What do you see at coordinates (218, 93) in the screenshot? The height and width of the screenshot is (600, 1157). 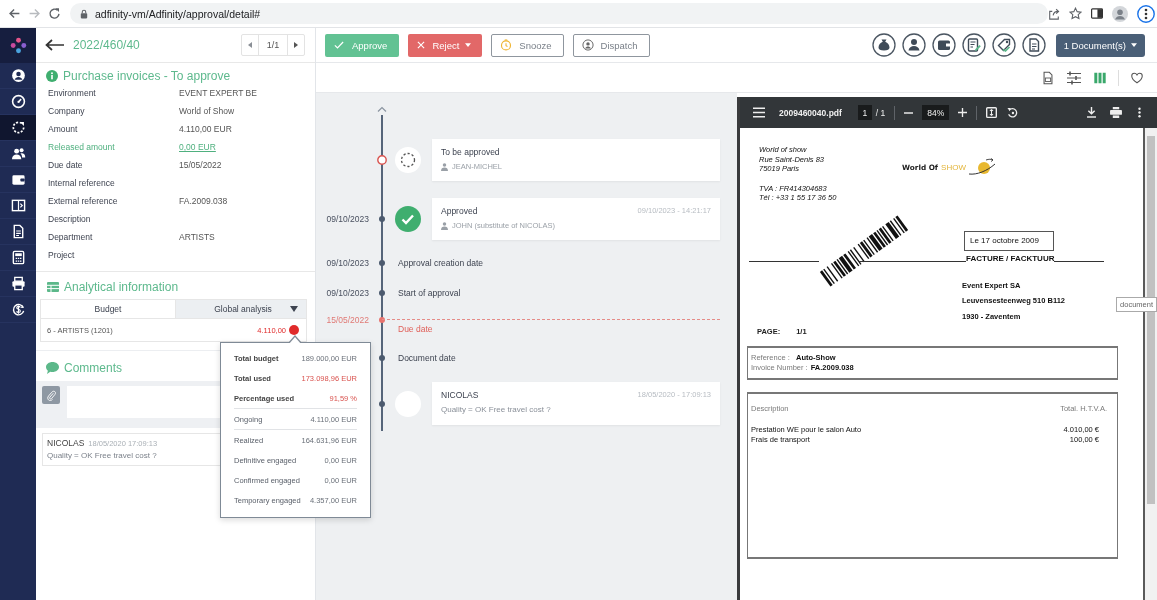 I see `field-value: EVENT EXPERT BE` at bounding box center [218, 93].